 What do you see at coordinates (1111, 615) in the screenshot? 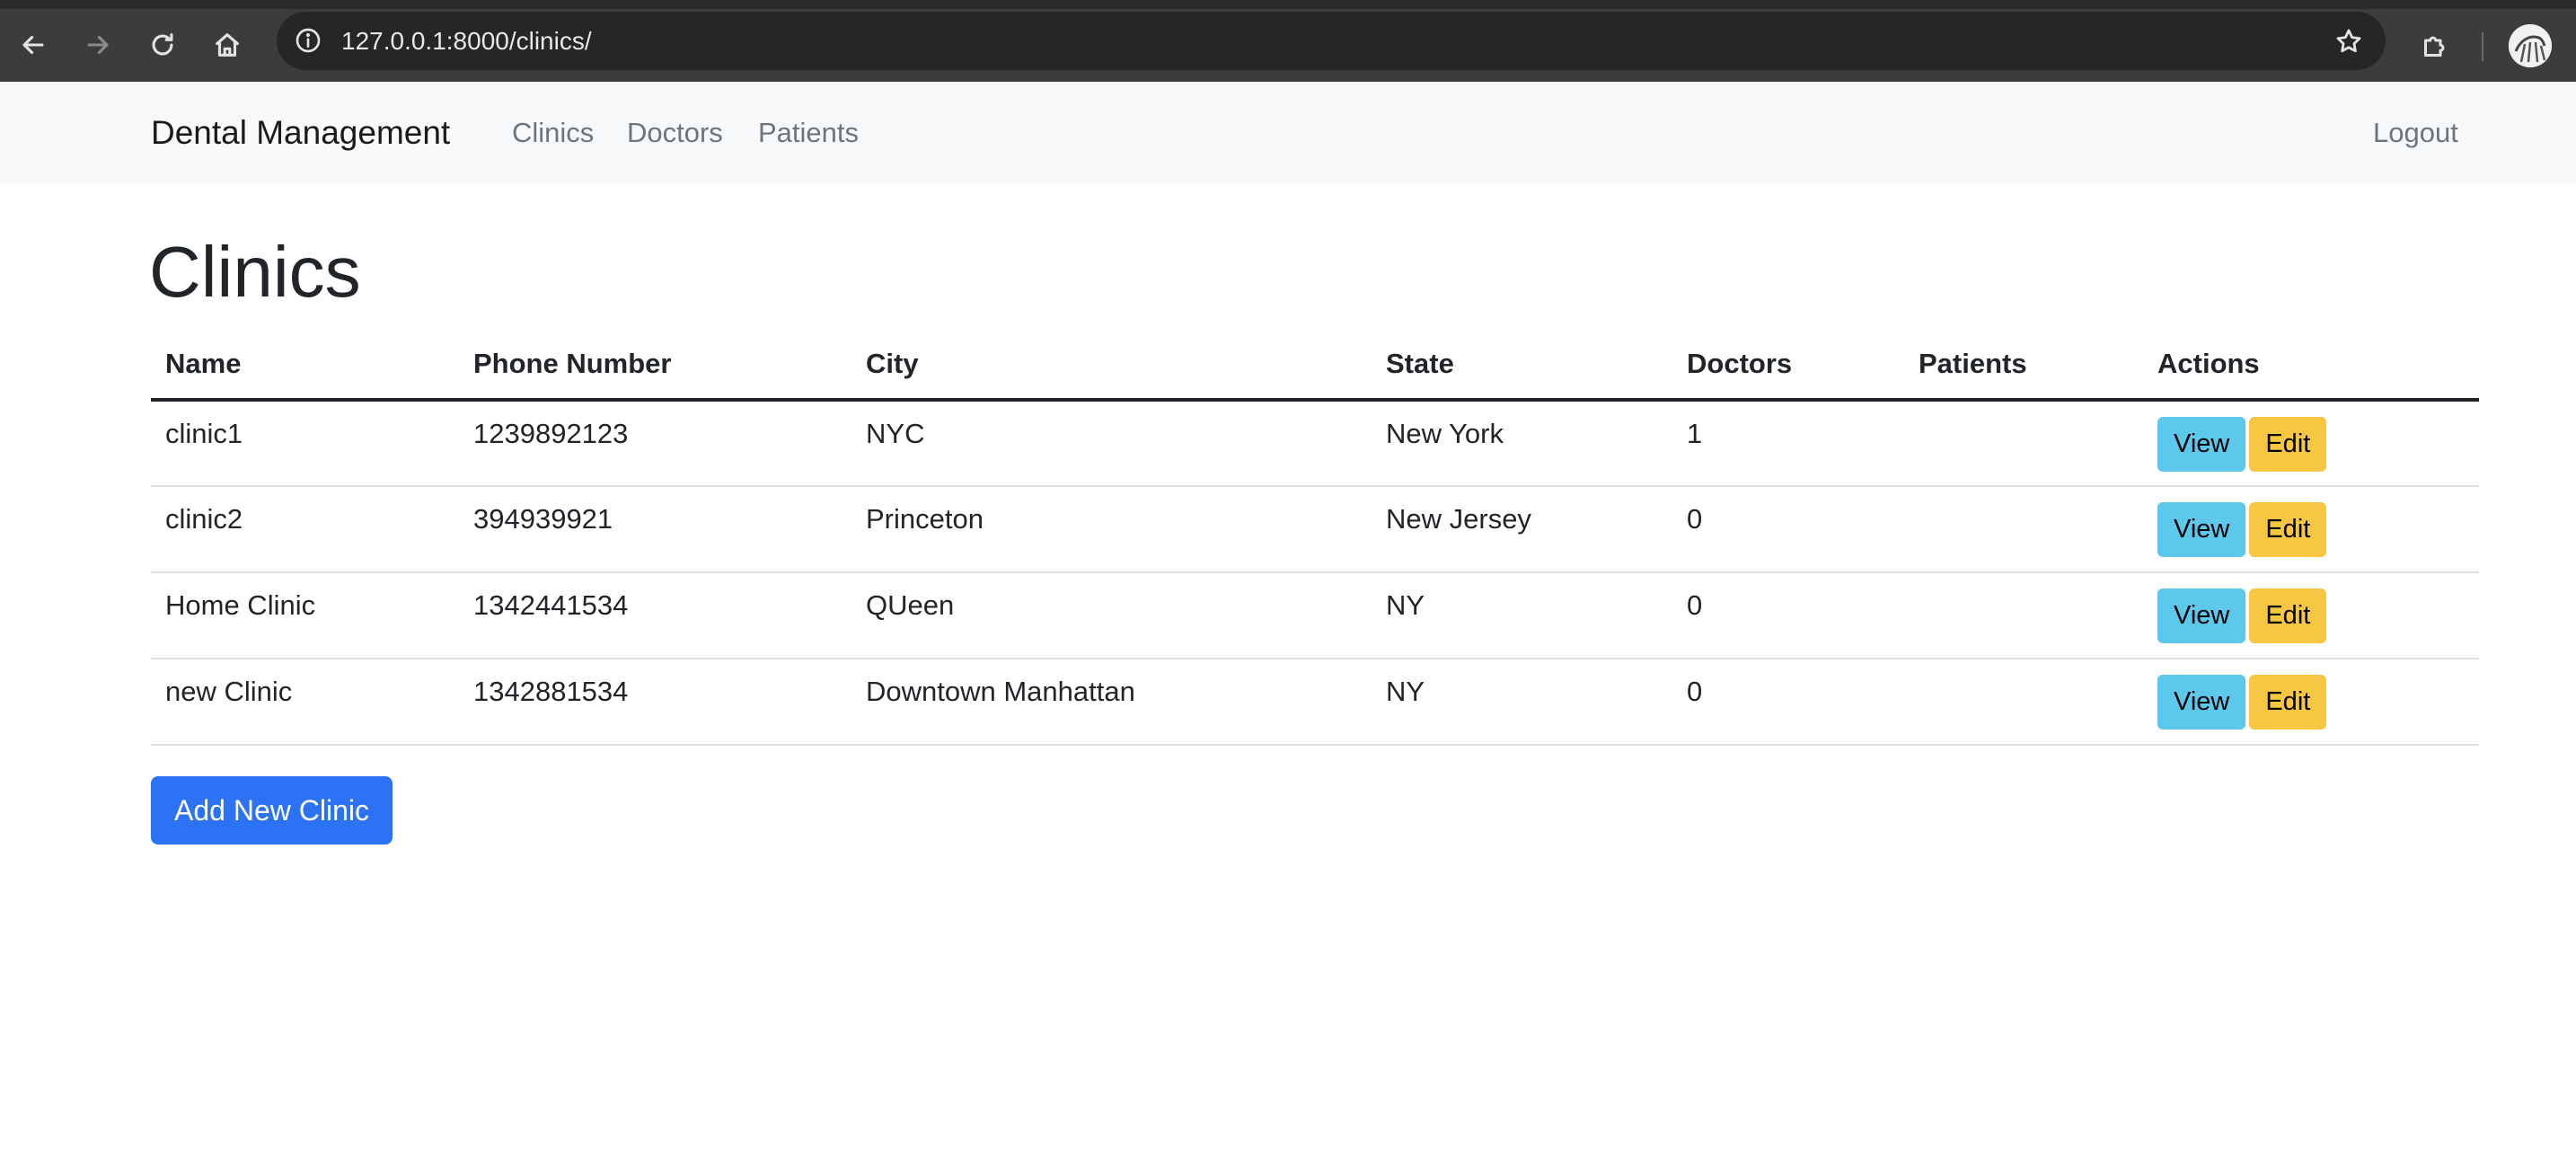
I see `cell-city: QUeen` at bounding box center [1111, 615].